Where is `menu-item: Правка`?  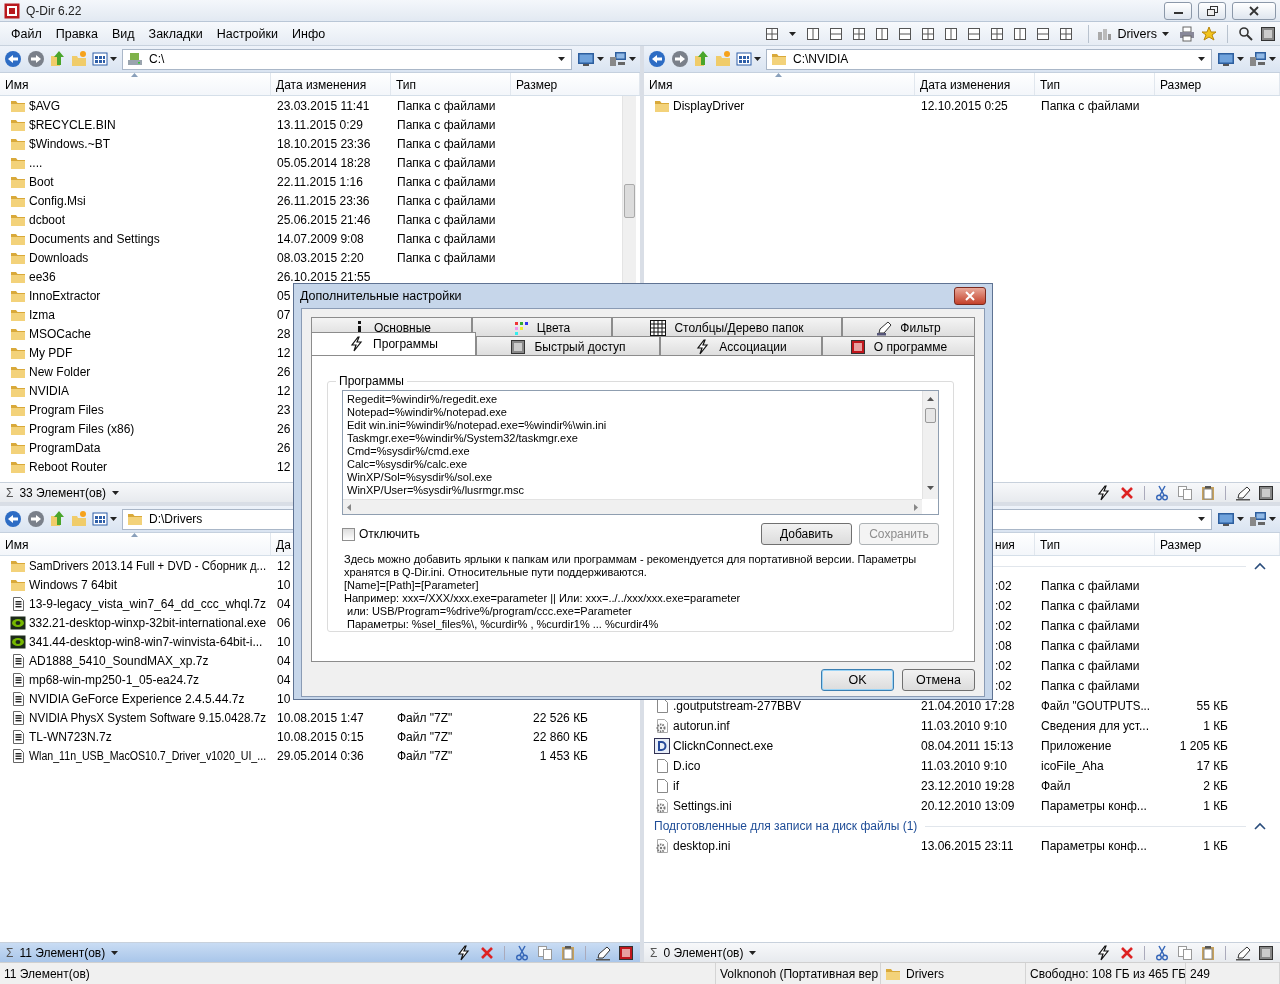 menu-item: Правка is located at coordinates (76, 33).